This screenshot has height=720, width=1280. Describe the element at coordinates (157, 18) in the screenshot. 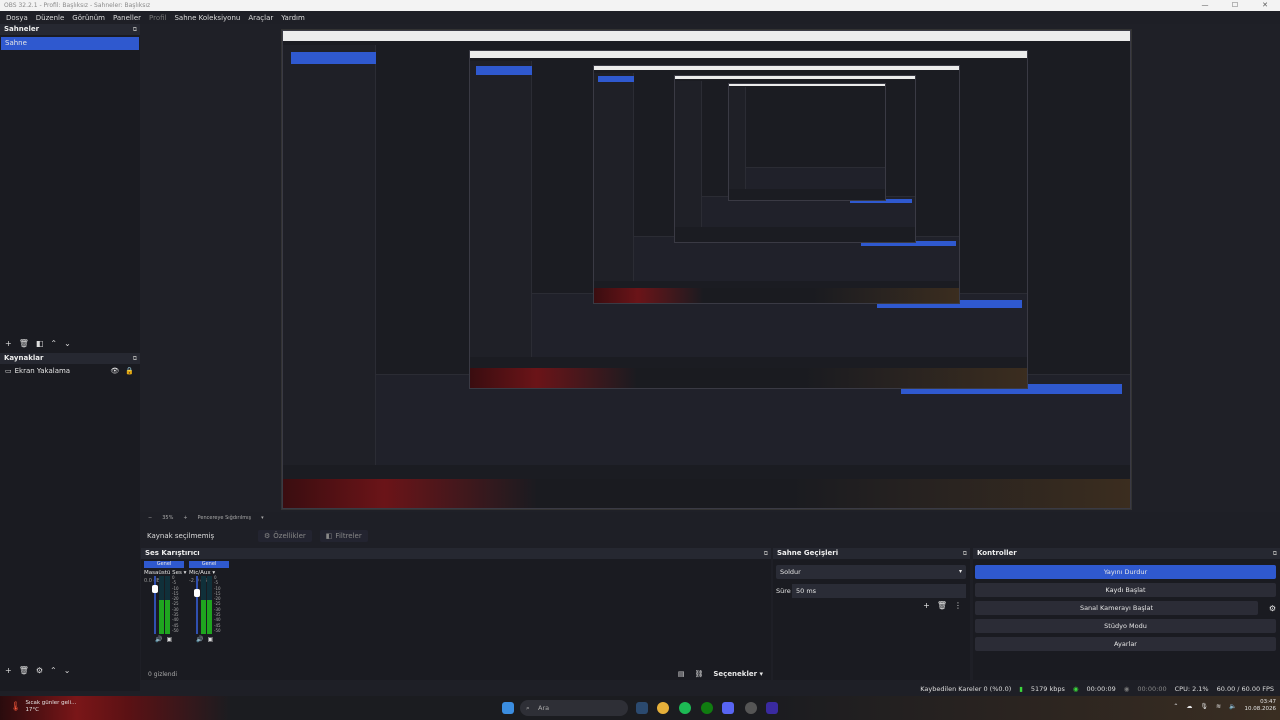

I see `menu-profil: Profil` at that location.